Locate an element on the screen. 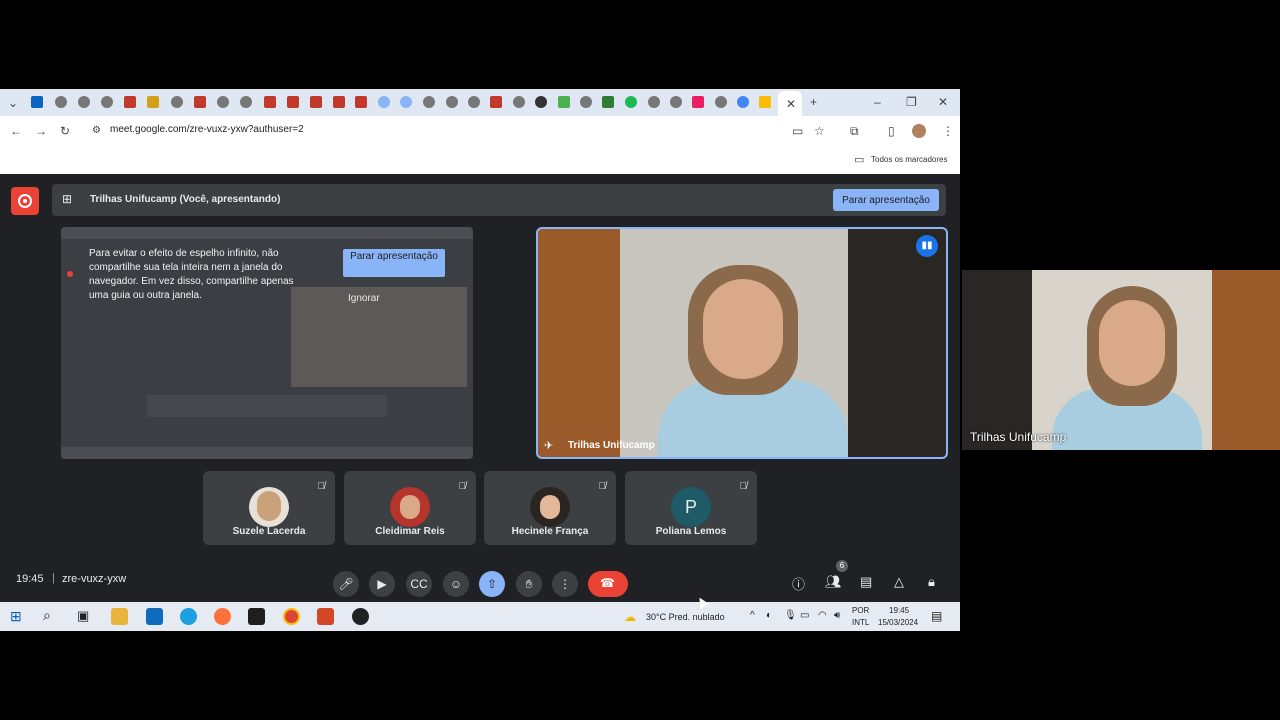 This screenshot has height=720, width=1280. microphone-icon: 🎙︎ is located at coordinates (790, 615).